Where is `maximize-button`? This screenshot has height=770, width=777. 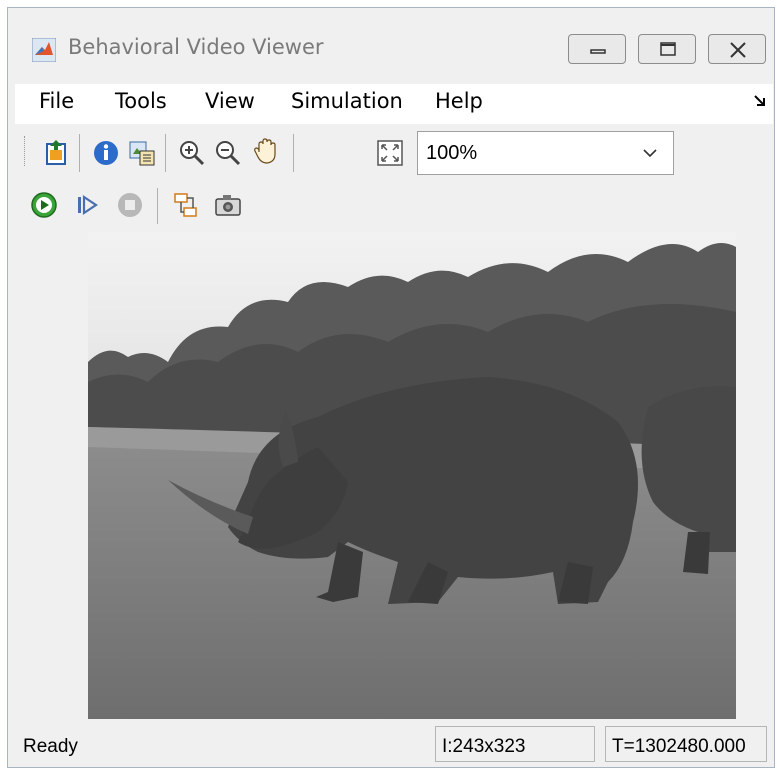
maximize-button is located at coordinates (667, 49).